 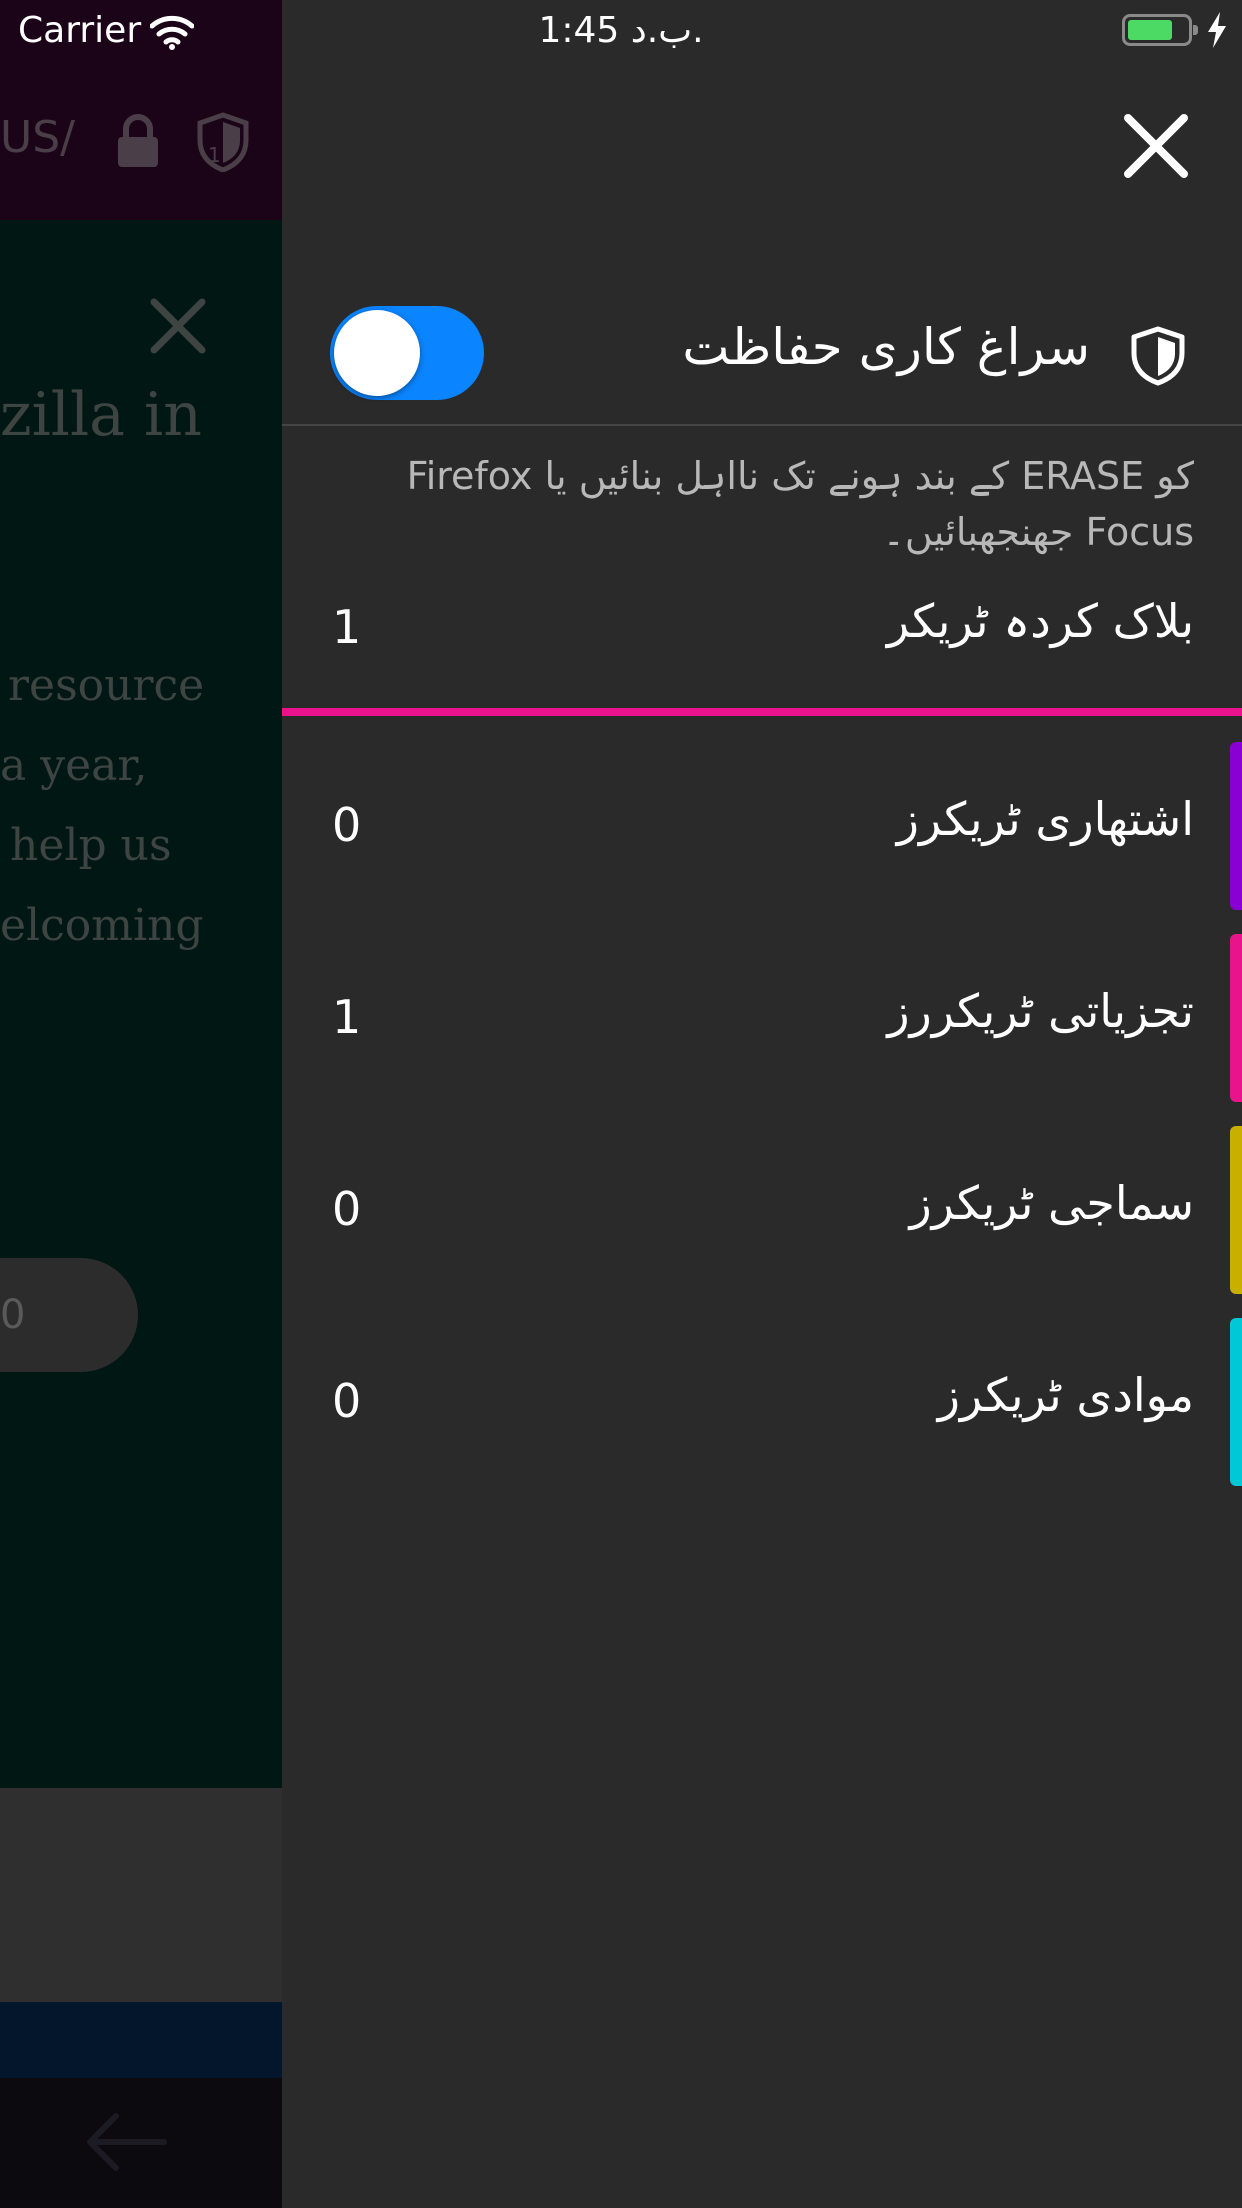 I want to click on back-arrow-icon, so click(x=127, y=2142).